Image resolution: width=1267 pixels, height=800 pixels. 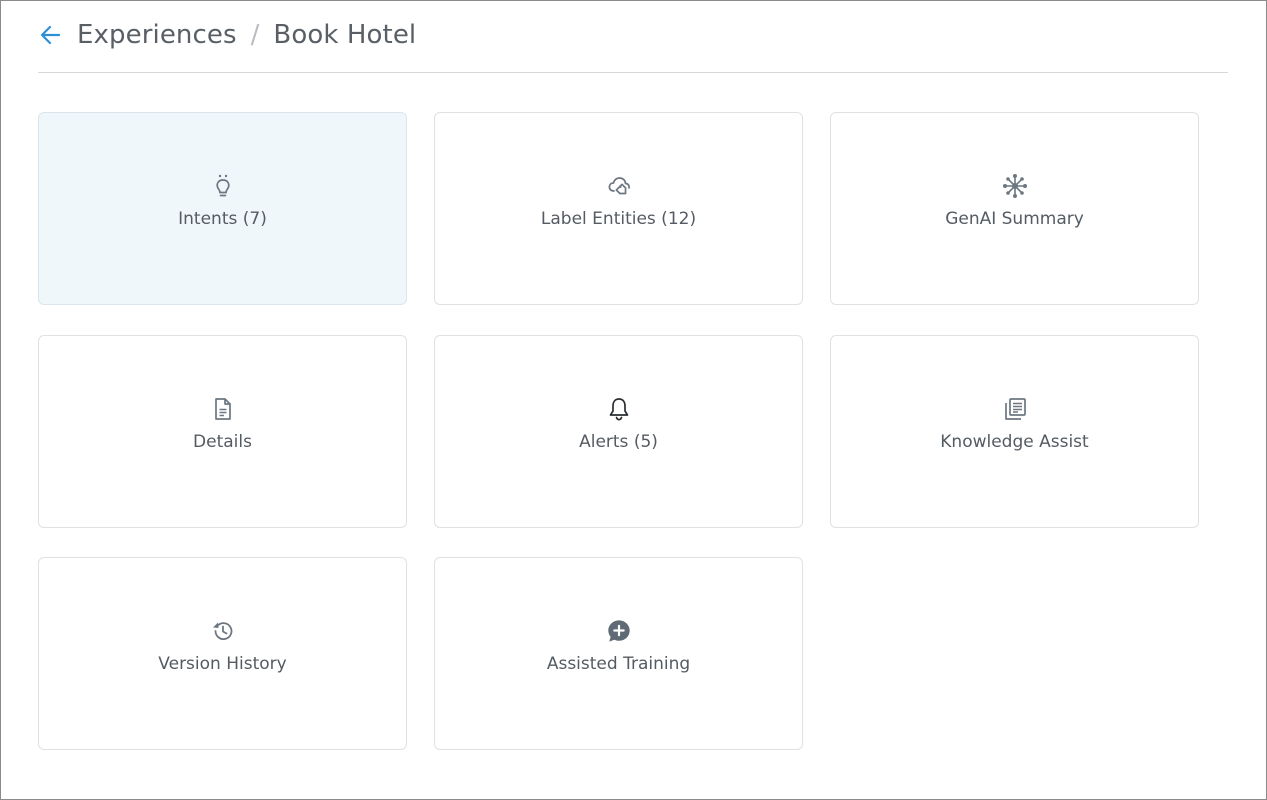 What do you see at coordinates (157, 35) in the screenshot?
I see `breadcrumb-experiences: Experiences` at bounding box center [157, 35].